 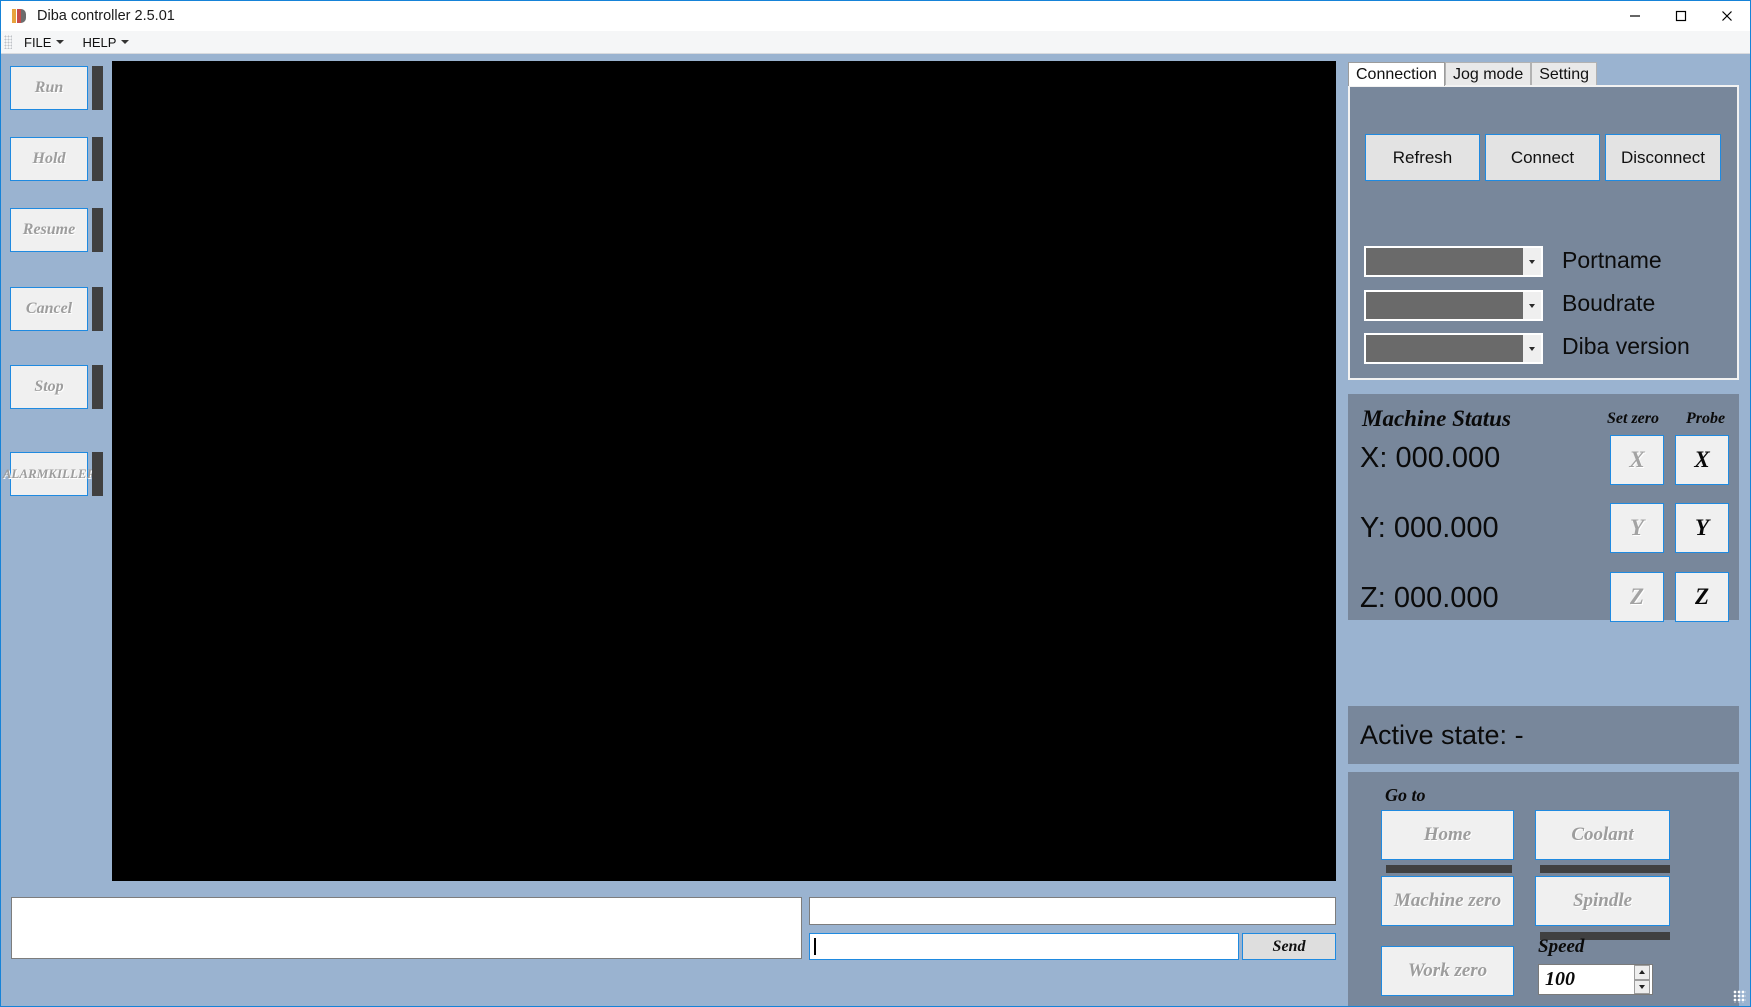 What do you see at coordinates (1605, 869) in the screenshot?
I see `coolant-indicator-bar` at bounding box center [1605, 869].